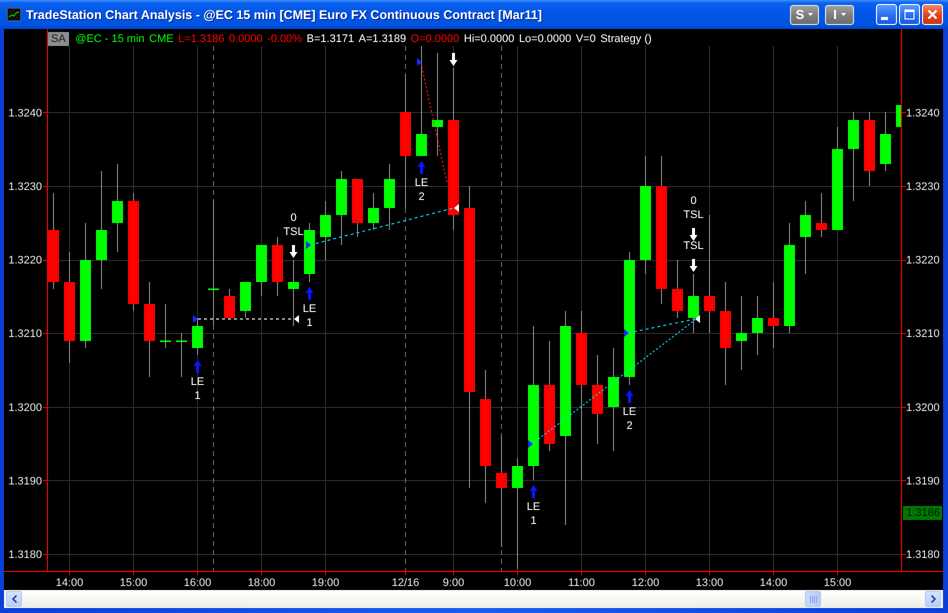 The height and width of the screenshot is (613, 948). I want to click on time-label: 13:00, so click(710, 583).